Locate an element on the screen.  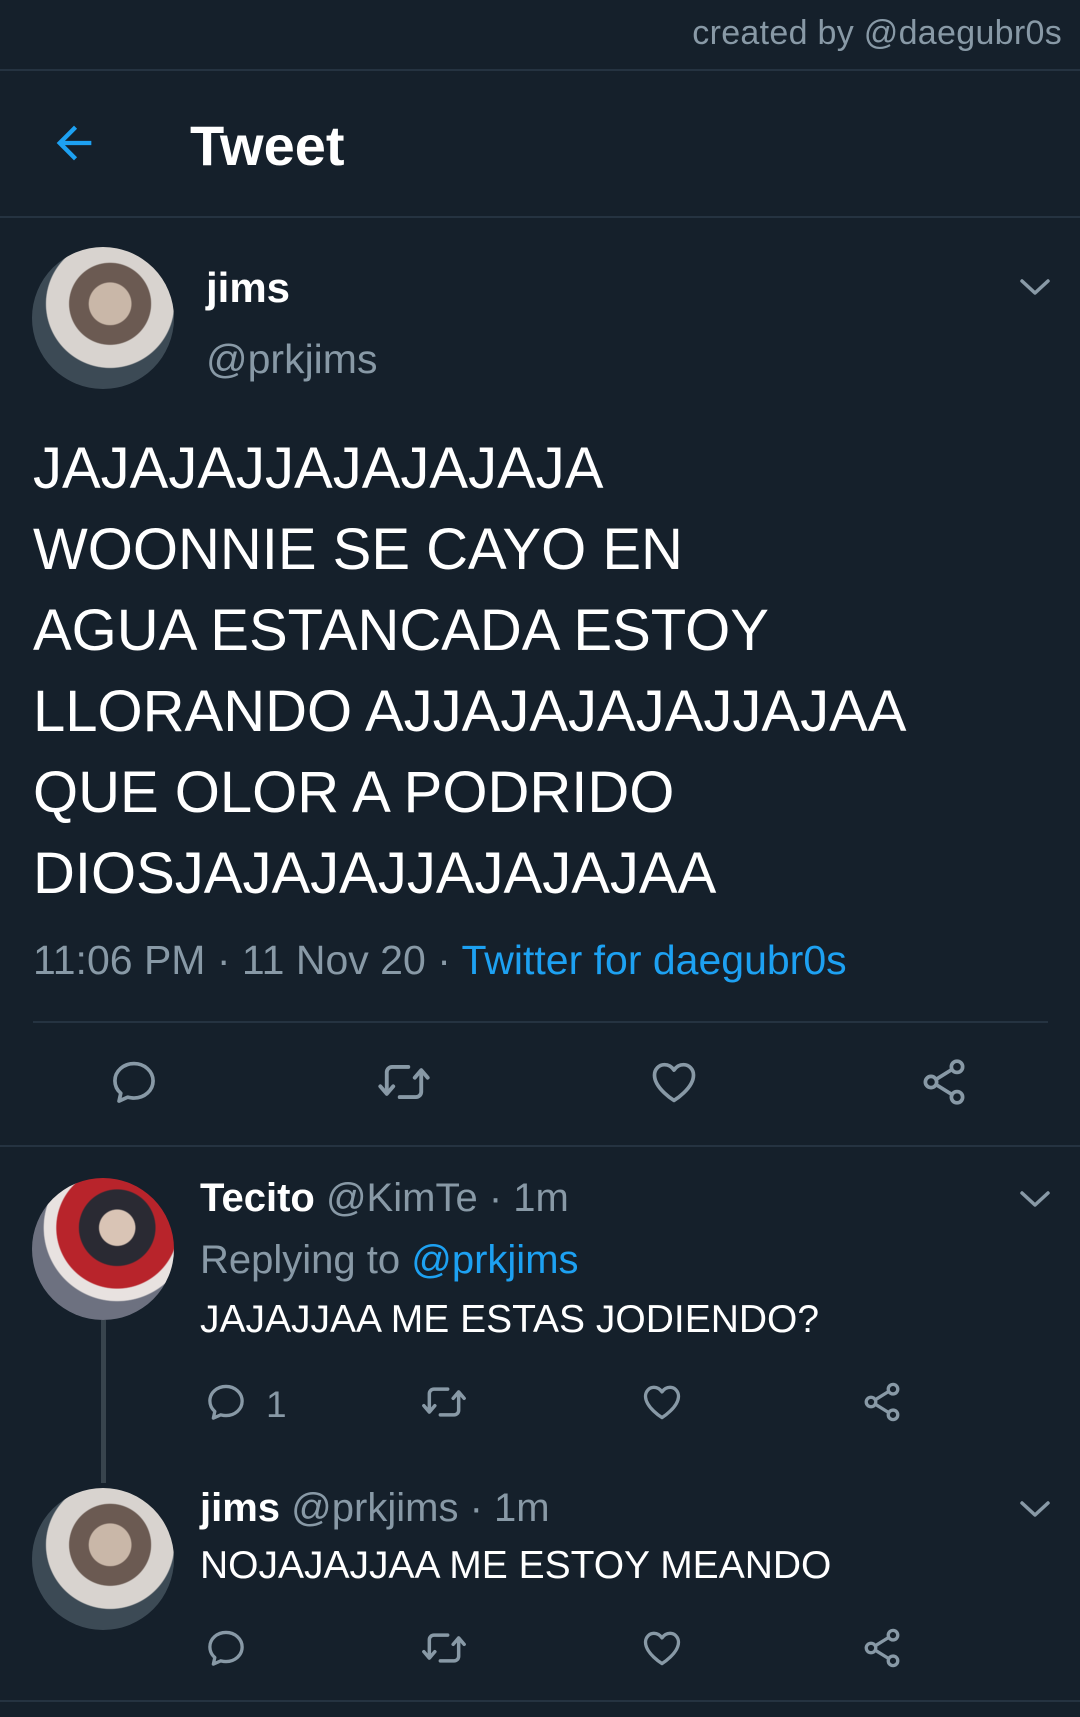
meta-divider is located at coordinates (540, 1022).